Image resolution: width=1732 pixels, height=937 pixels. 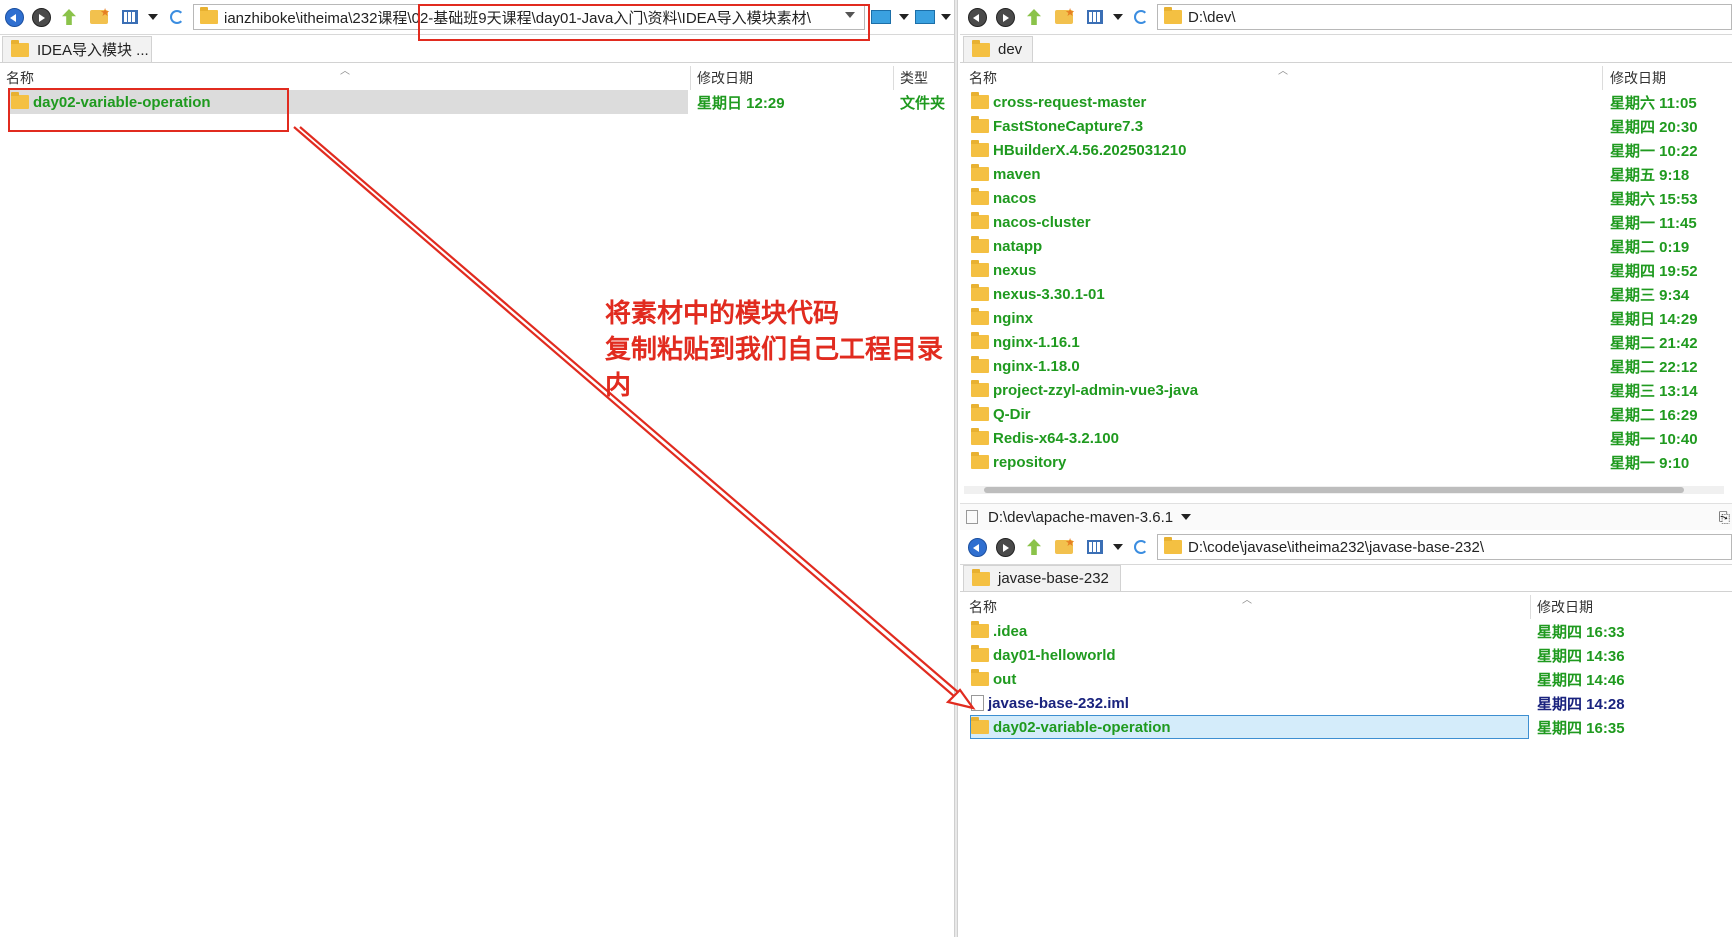 I want to click on right-bottom-tab: javase-base-232, so click(x=1042, y=578).